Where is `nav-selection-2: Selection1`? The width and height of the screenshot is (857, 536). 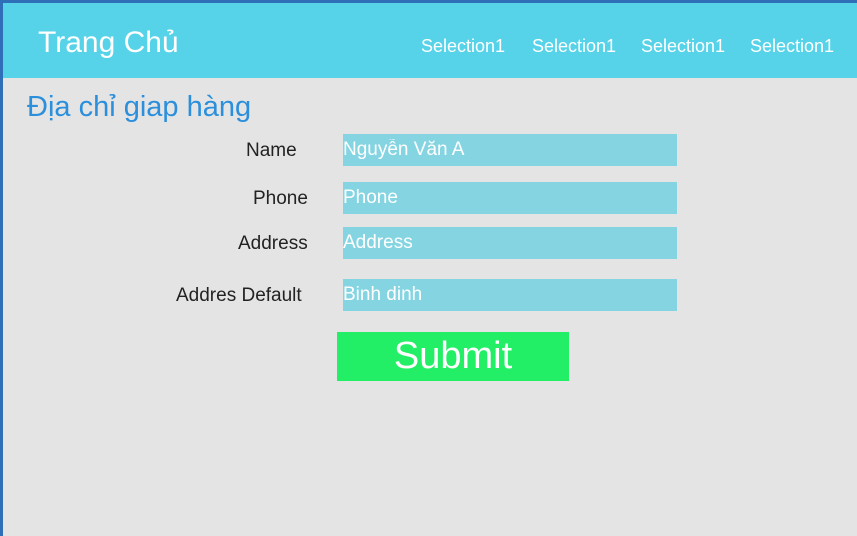 nav-selection-2: Selection1 is located at coordinates (574, 46).